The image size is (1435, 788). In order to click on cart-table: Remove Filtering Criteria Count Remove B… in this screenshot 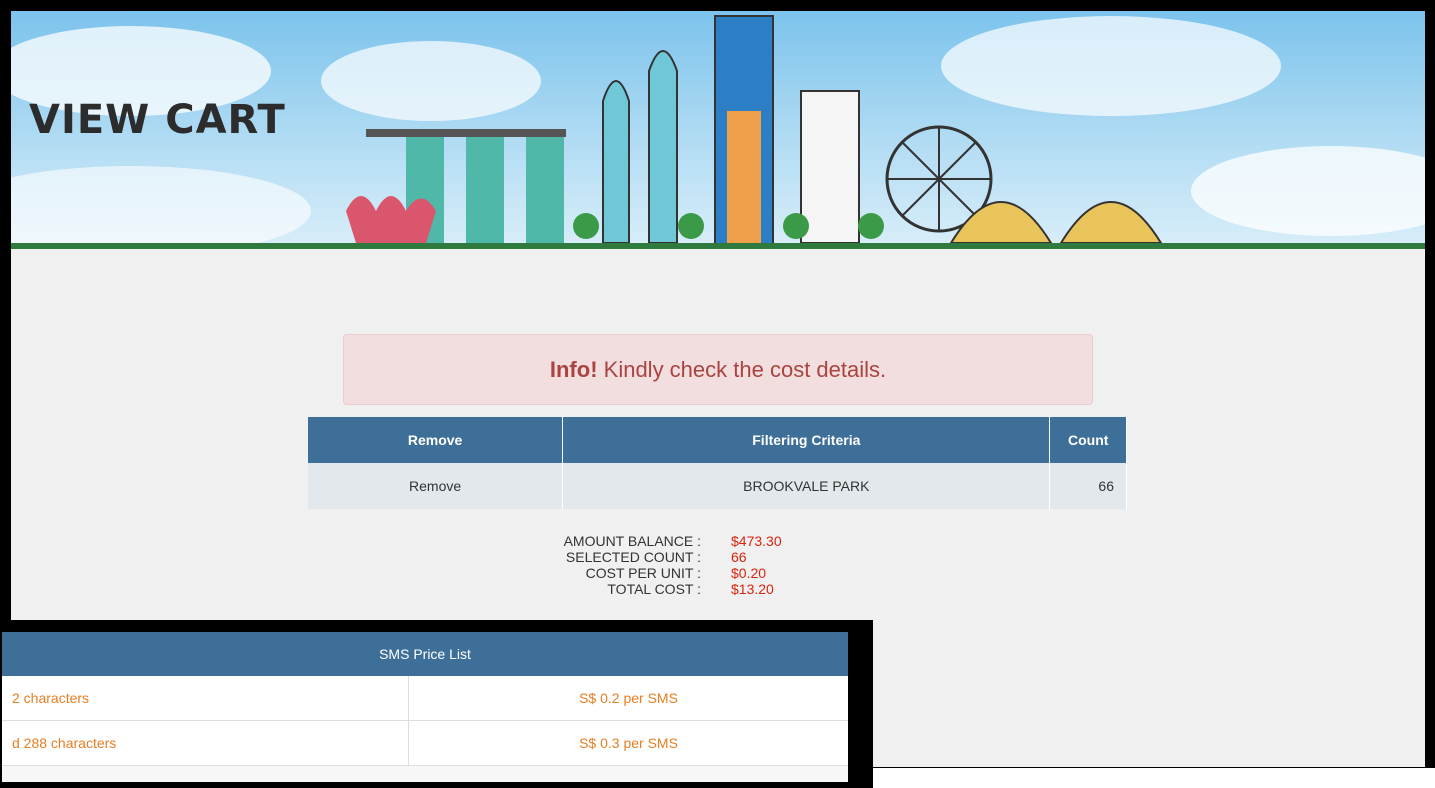, I will do `click(717, 463)`.